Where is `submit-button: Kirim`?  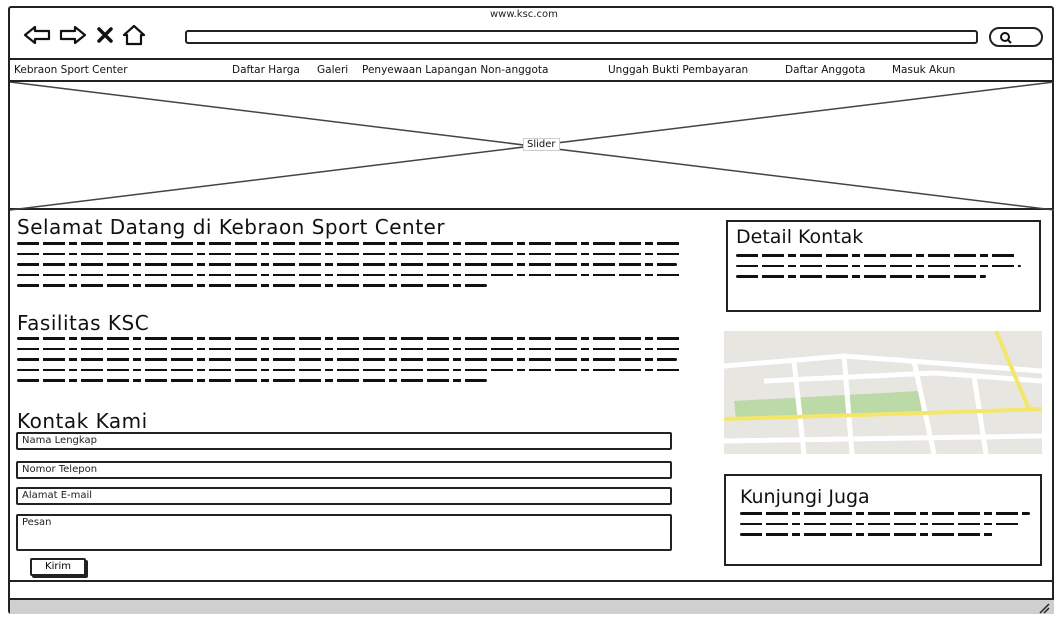 submit-button: Kirim is located at coordinates (58, 567).